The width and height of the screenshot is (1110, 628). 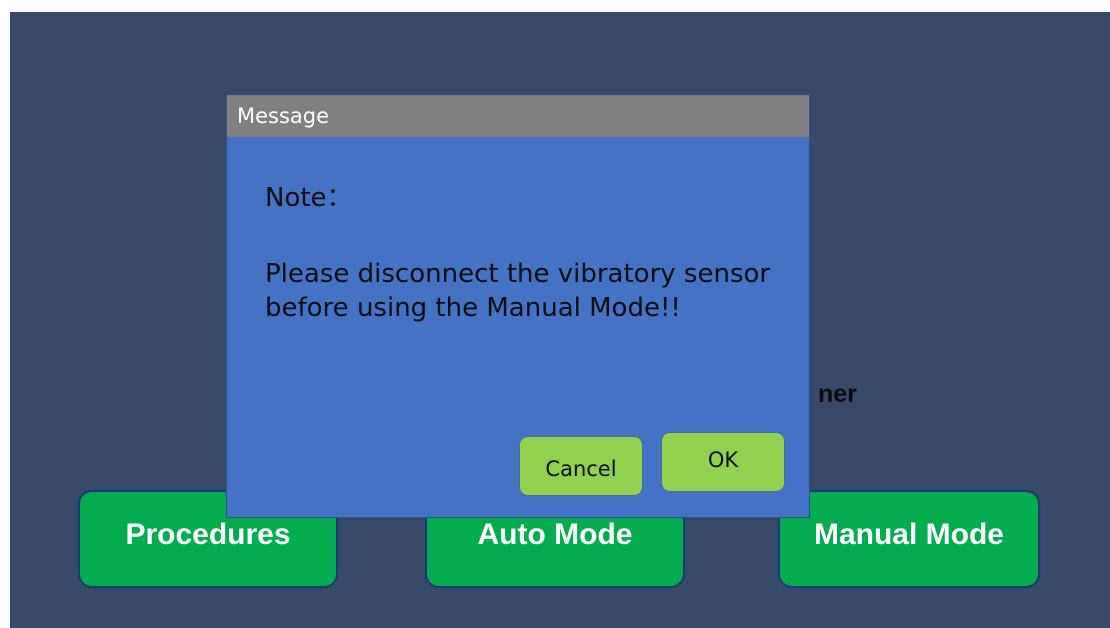 I want to click on manual-mode-button: Manual Mode, so click(x=909, y=539).